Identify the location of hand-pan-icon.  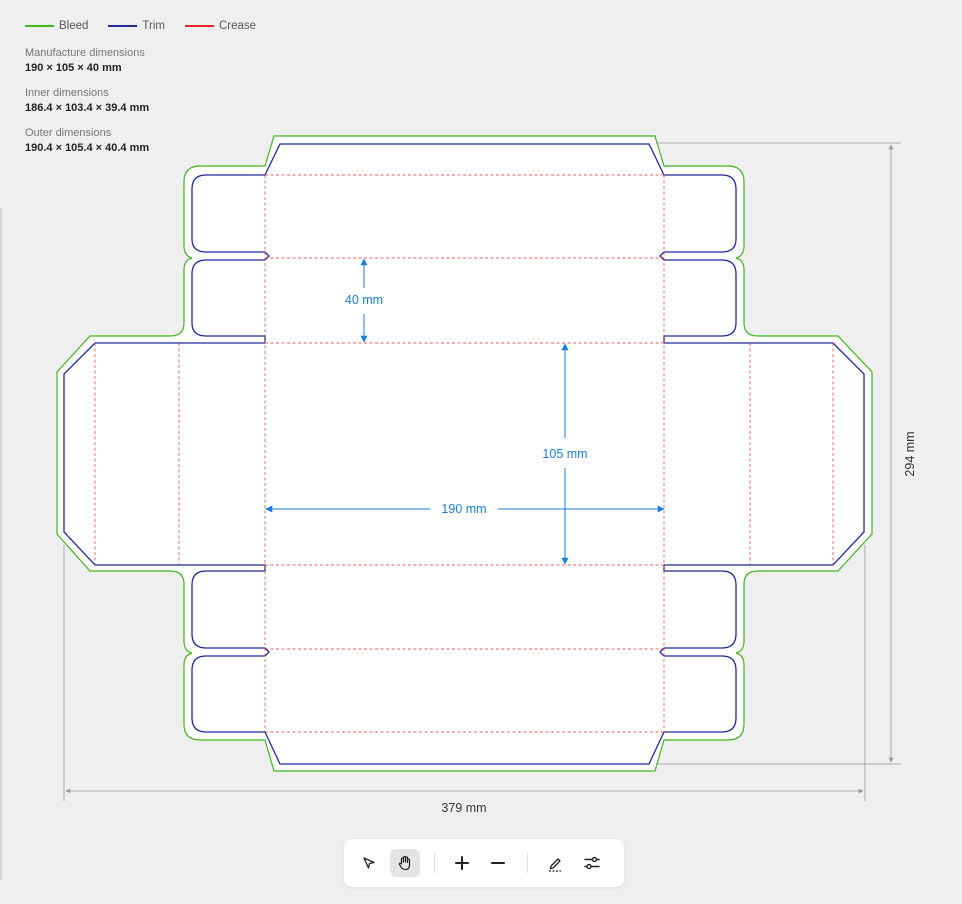
(404, 863).